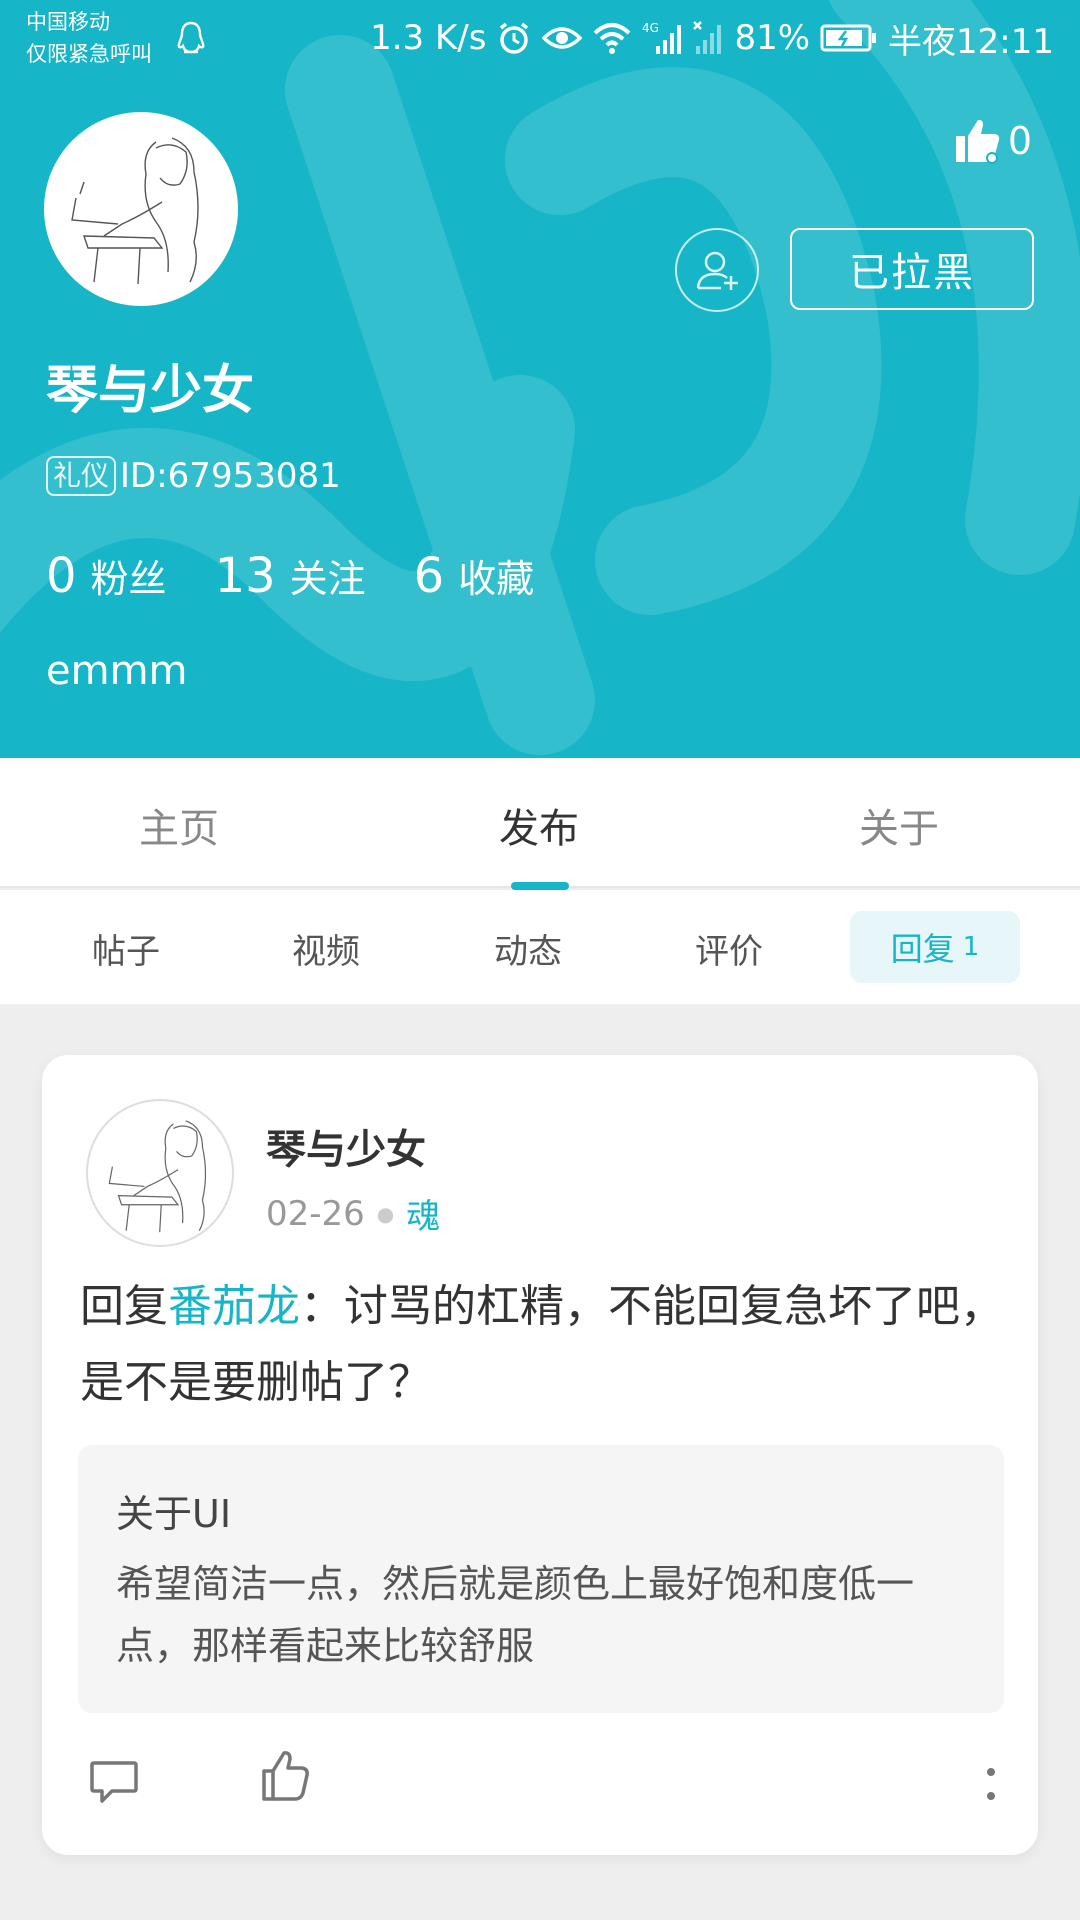  Describe the element at coordinates (1019, 141) in the screenshot. I see `likes-count: 0` at that location.